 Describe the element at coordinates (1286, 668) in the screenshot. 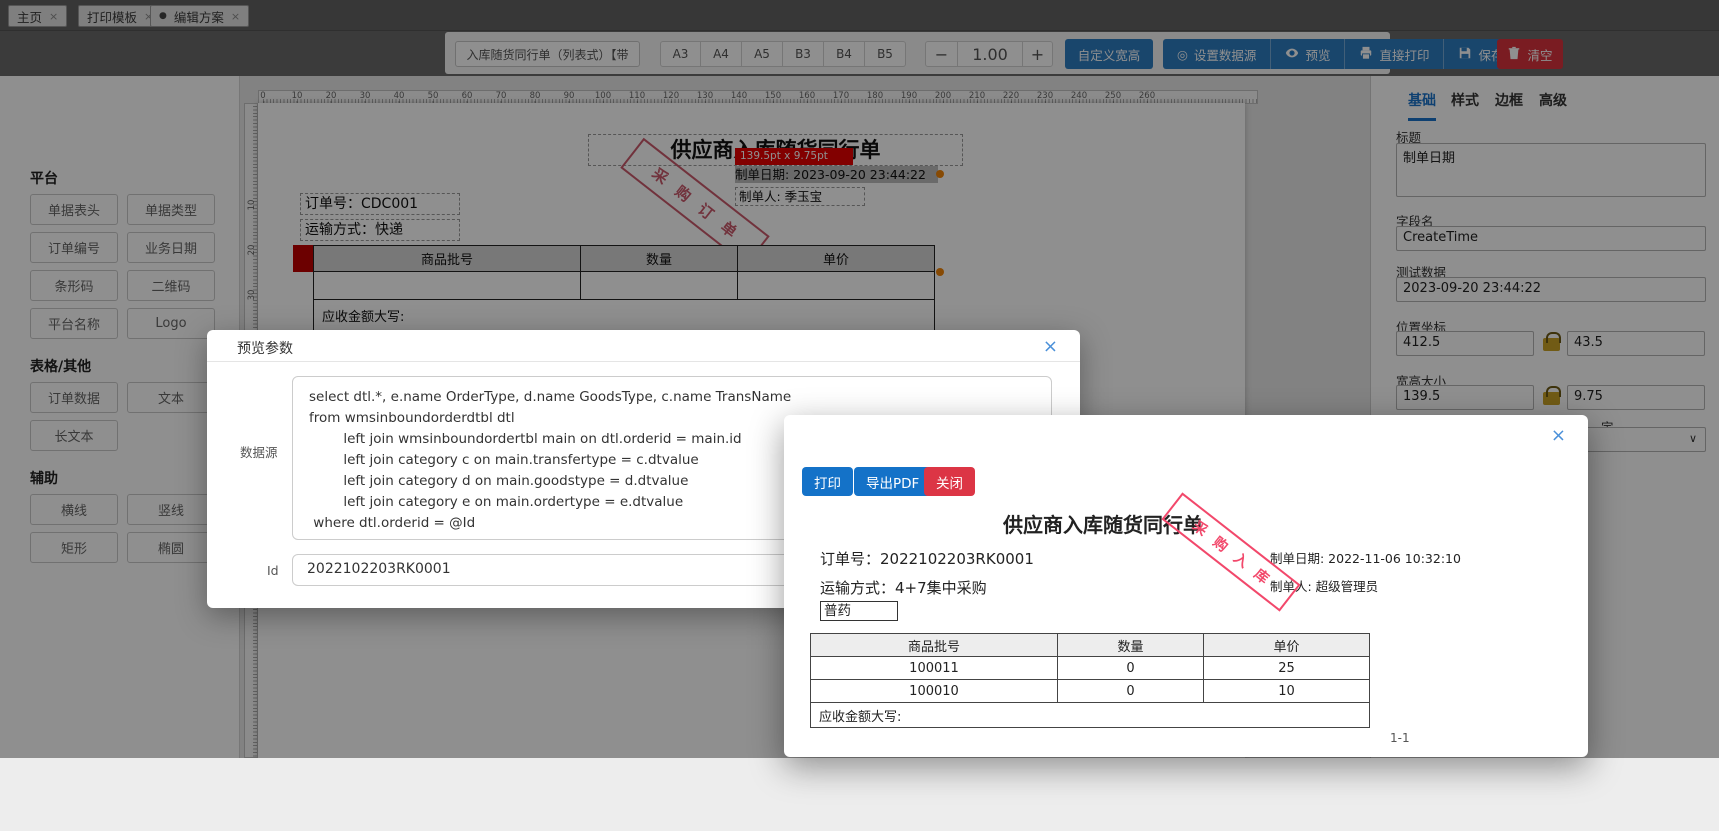

I see `doc-table-cell: 25` at that location.